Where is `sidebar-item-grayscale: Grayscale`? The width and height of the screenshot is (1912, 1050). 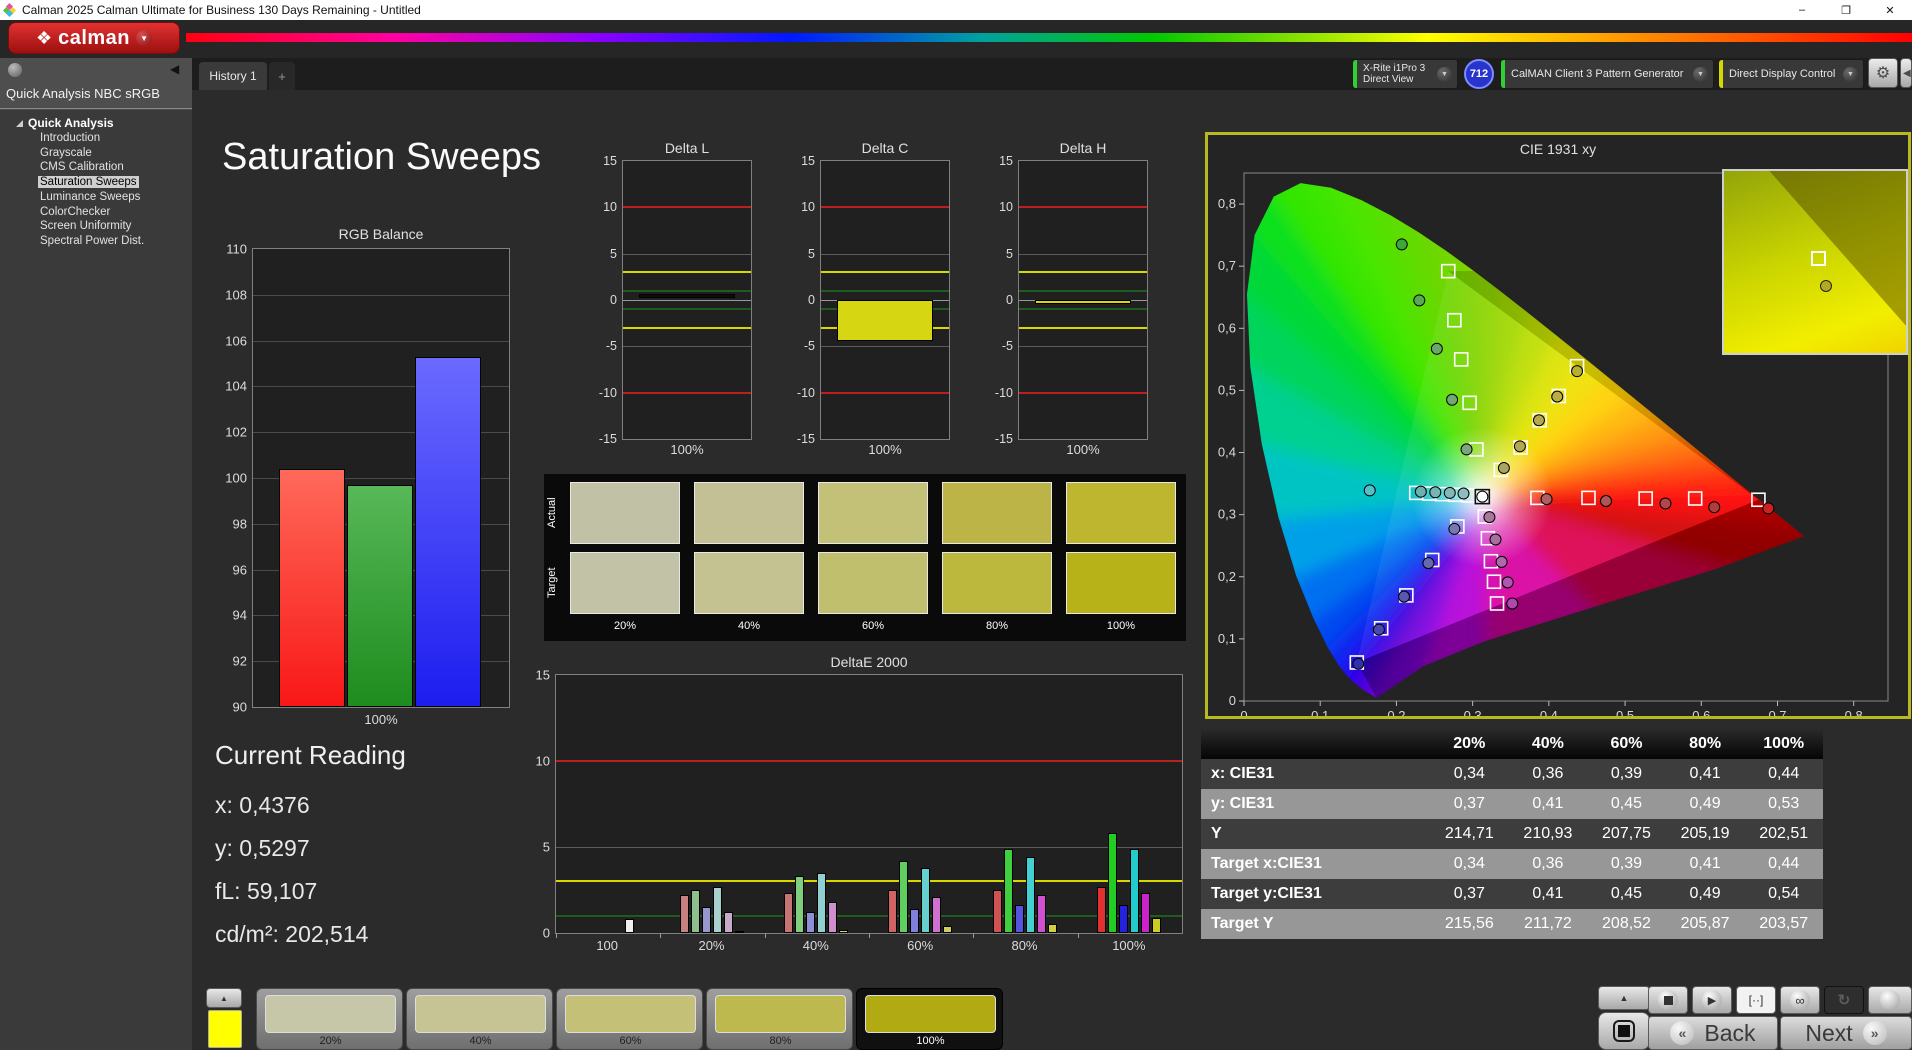
sidebar-item-grayscale: Grayscale is located at coordinates (96, 153).